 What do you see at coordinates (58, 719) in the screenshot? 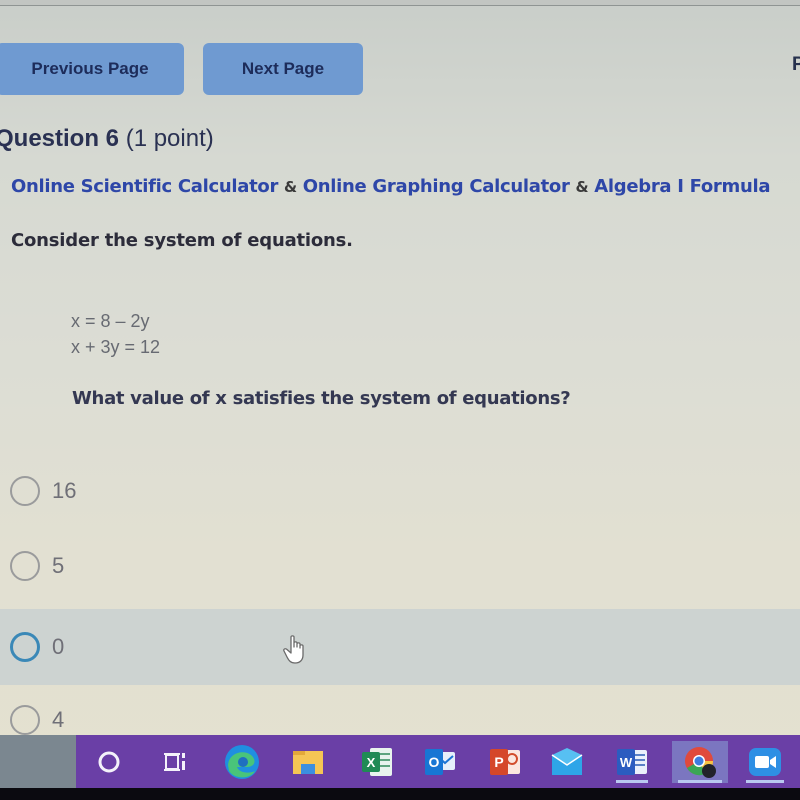
I see `option-label: 4` at bounding box center [58, 719].